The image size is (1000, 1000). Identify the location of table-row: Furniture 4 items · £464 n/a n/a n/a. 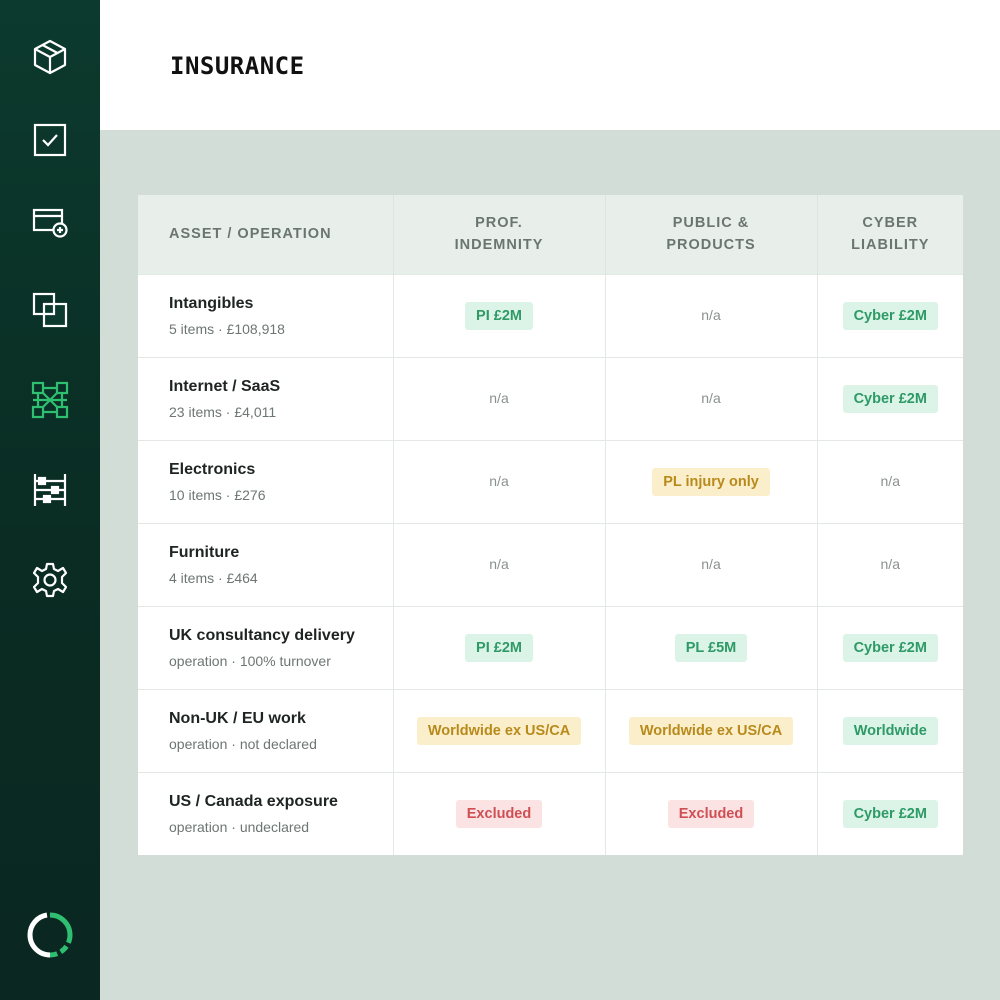
(550, 564).